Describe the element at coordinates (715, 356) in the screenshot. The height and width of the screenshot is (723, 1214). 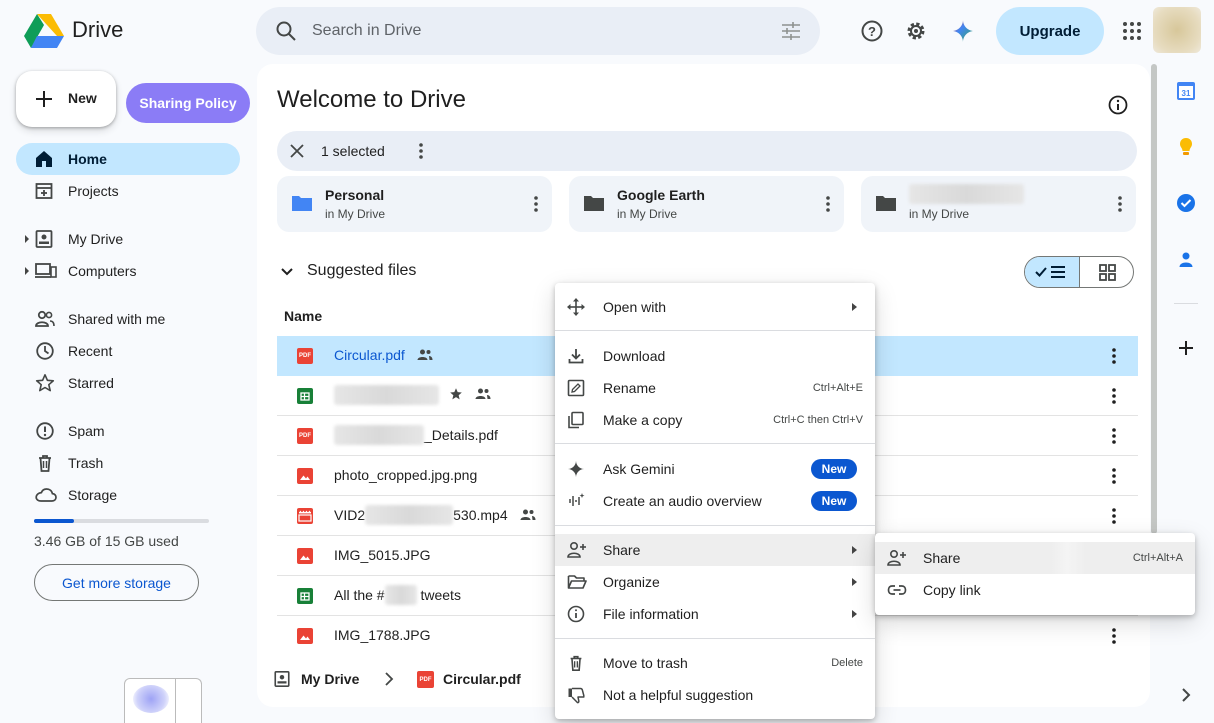
I see `menu-item-download: Download` at that location.